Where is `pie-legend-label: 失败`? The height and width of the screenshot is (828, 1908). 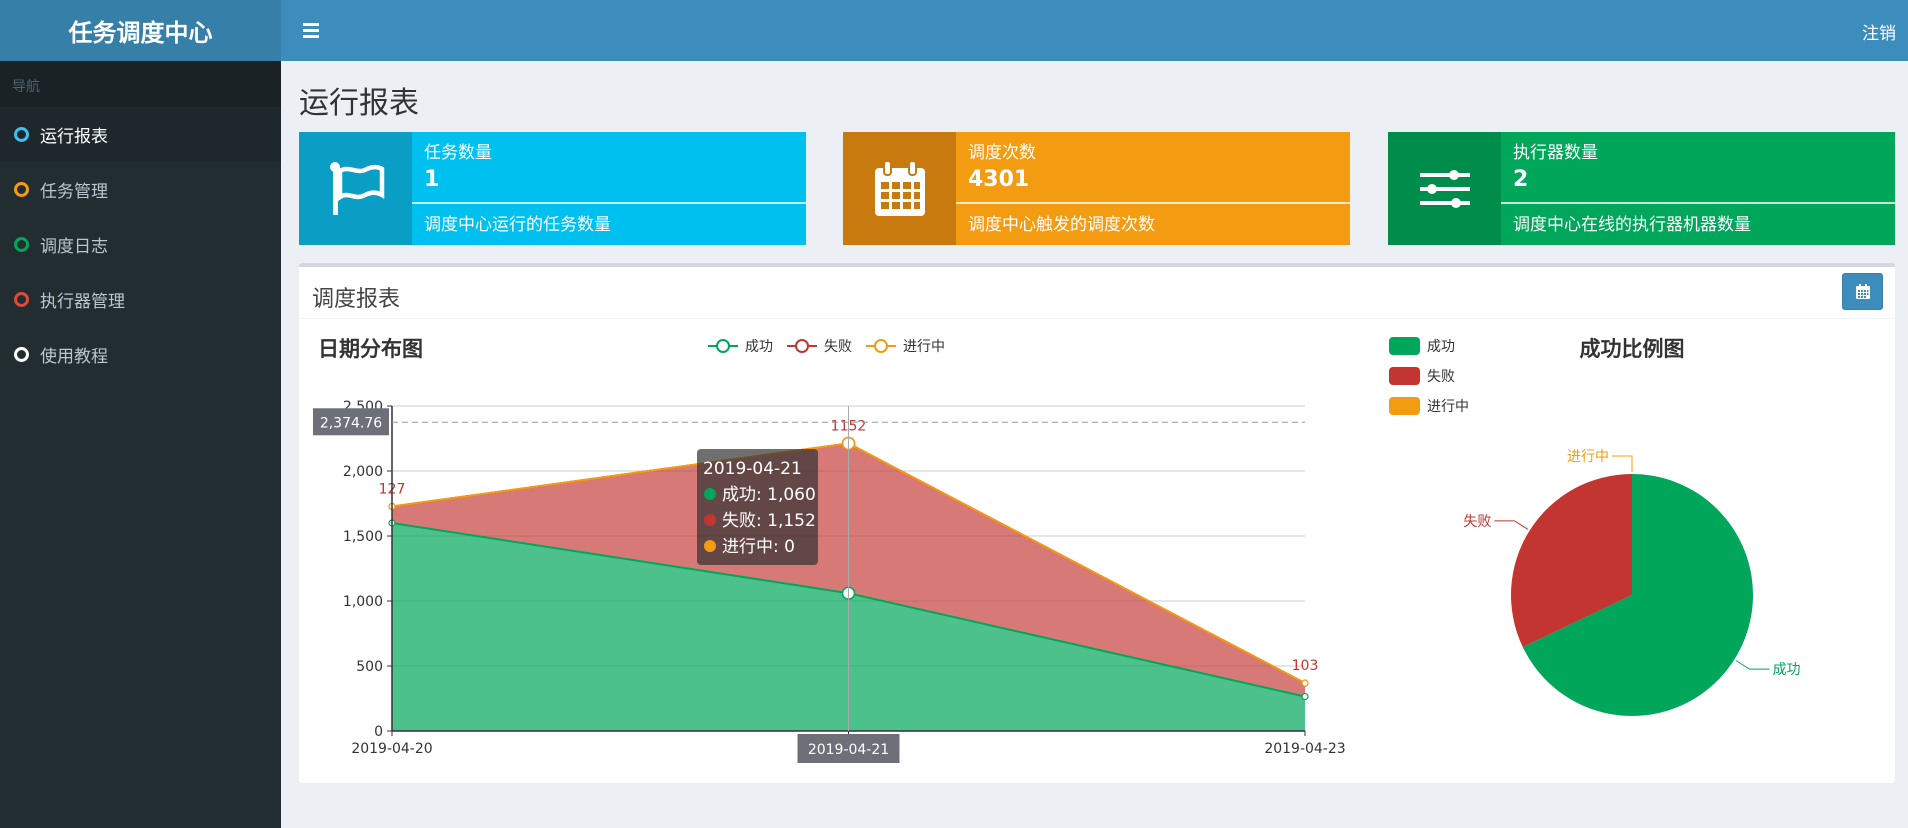
pie-legend-label: 失败 is located at coordinates (1441, 377).